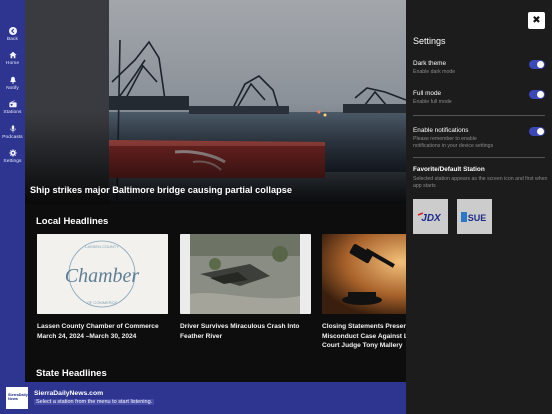 The image size is (552, 414). Describe the element at coordinates (12, 59) in the screenshot. I see `nav-home: Home` at that location.